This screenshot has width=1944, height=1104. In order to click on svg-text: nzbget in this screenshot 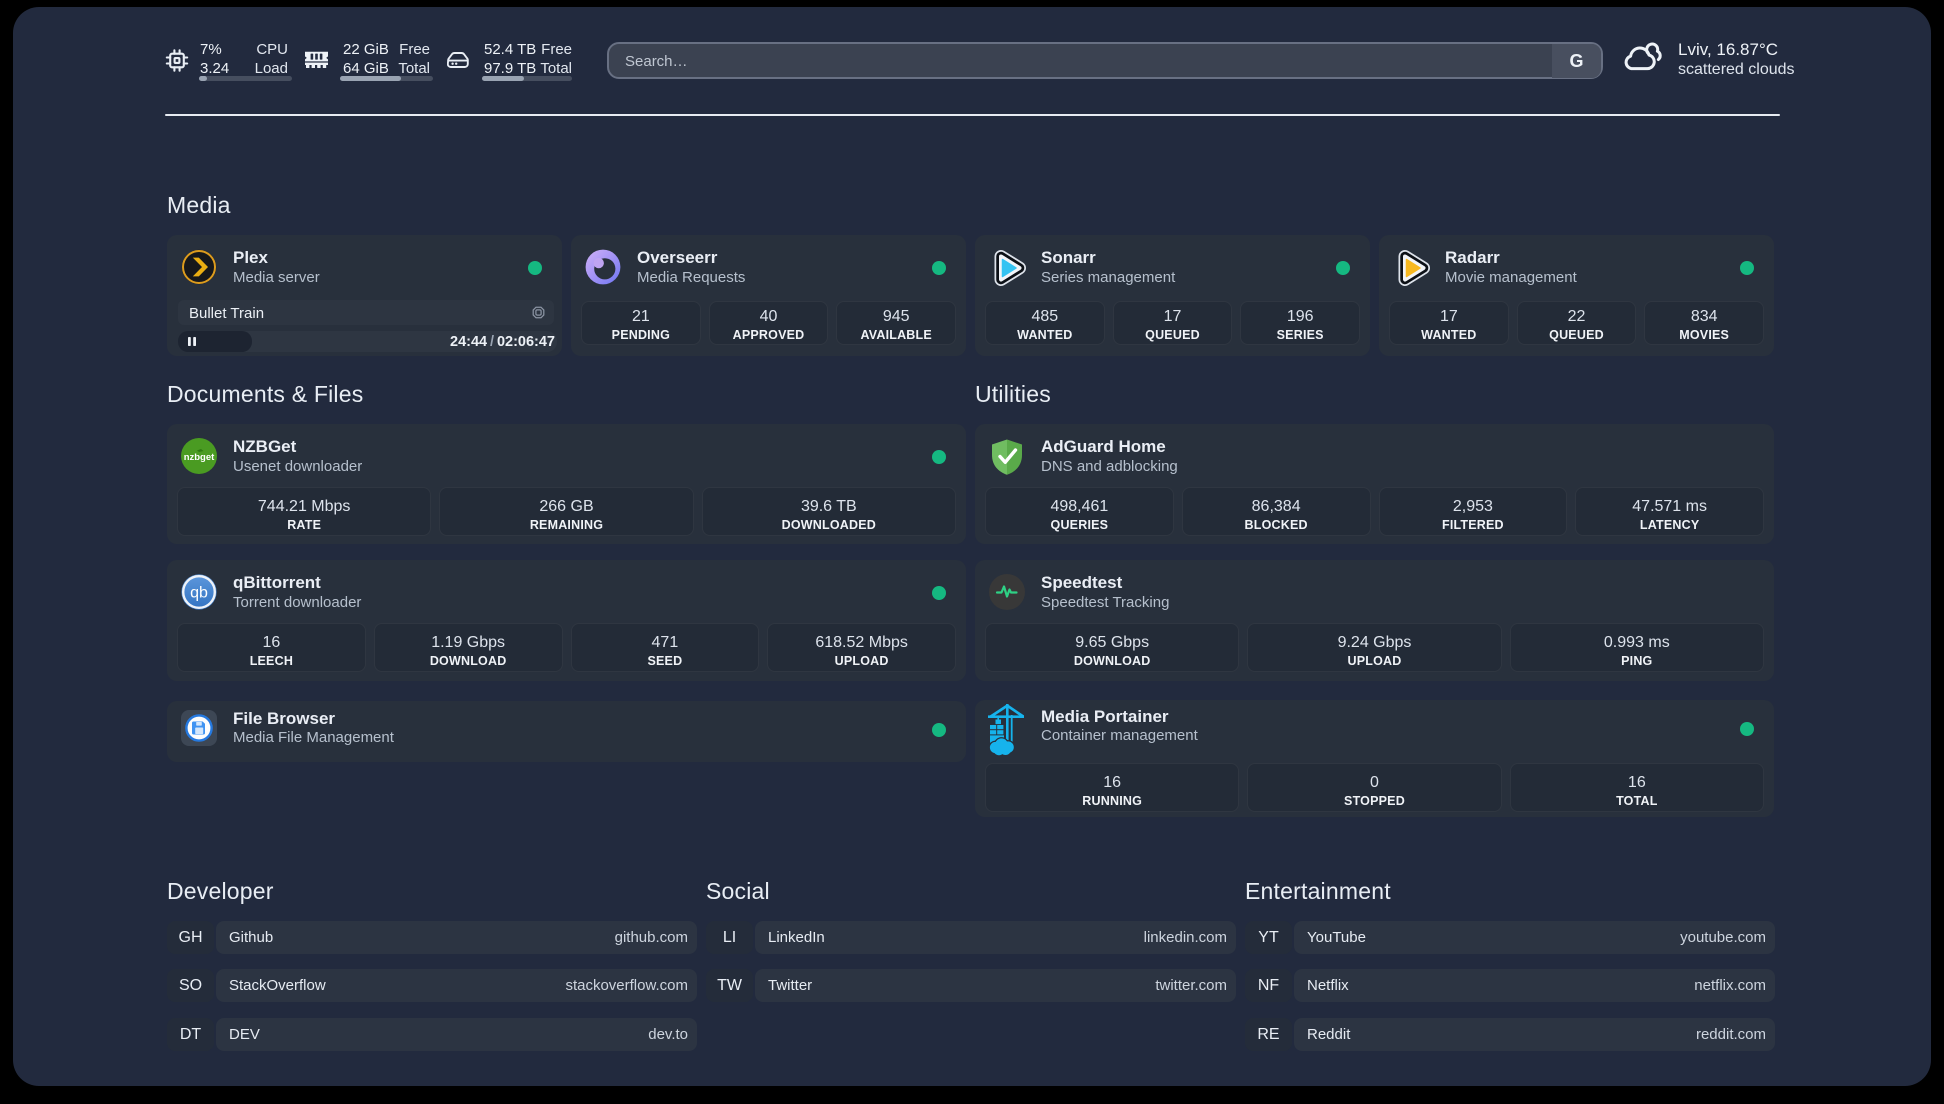, I will do `click(199, 457)`.